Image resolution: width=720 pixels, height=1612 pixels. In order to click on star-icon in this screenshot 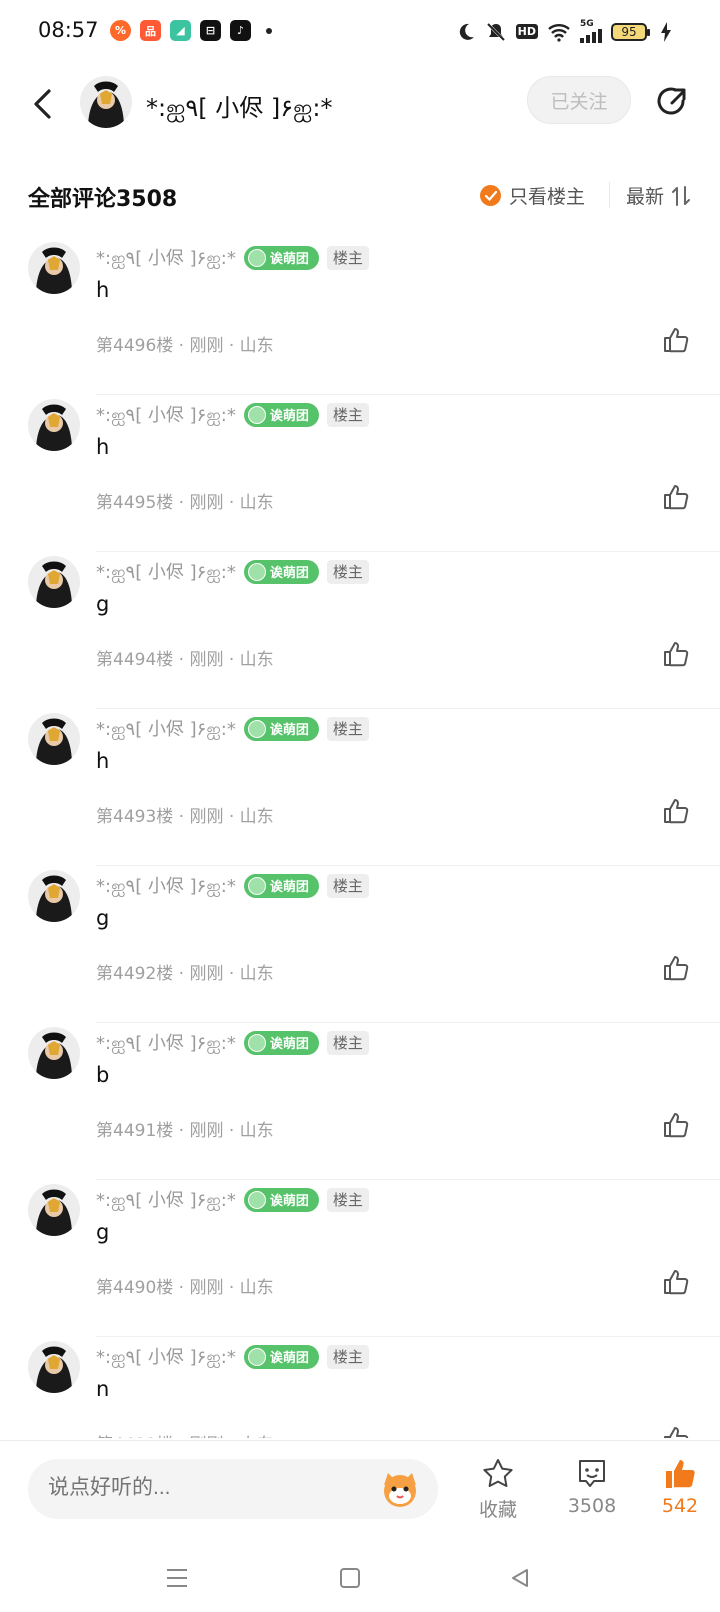, I will do `click(498, 1473)`.